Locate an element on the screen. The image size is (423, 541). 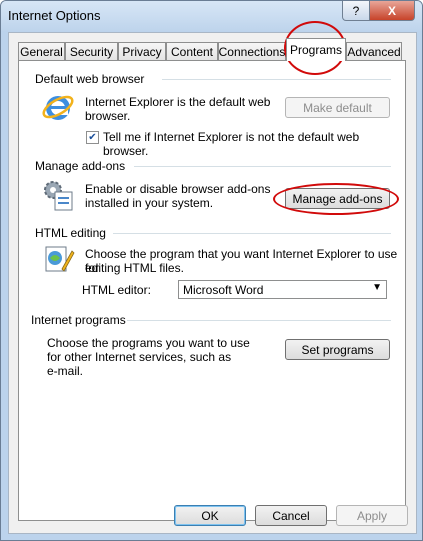
addons-text-2: installed in your system. is located at coordinates (149, 203).